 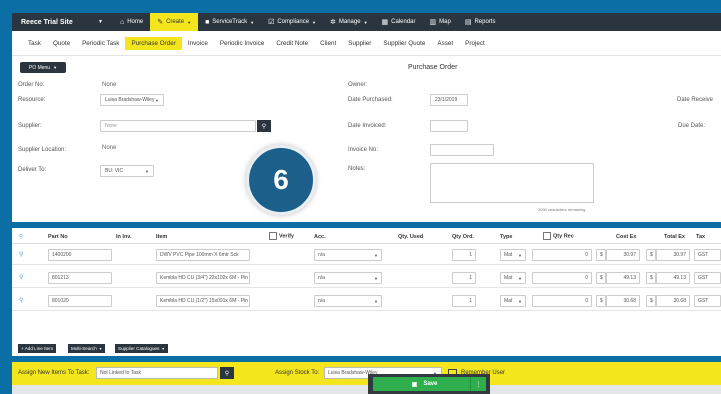 What do you see at coordinates (357, 169) in the screenshot?
I see `notes-label: Notes:` at bounding box center [357, 169].